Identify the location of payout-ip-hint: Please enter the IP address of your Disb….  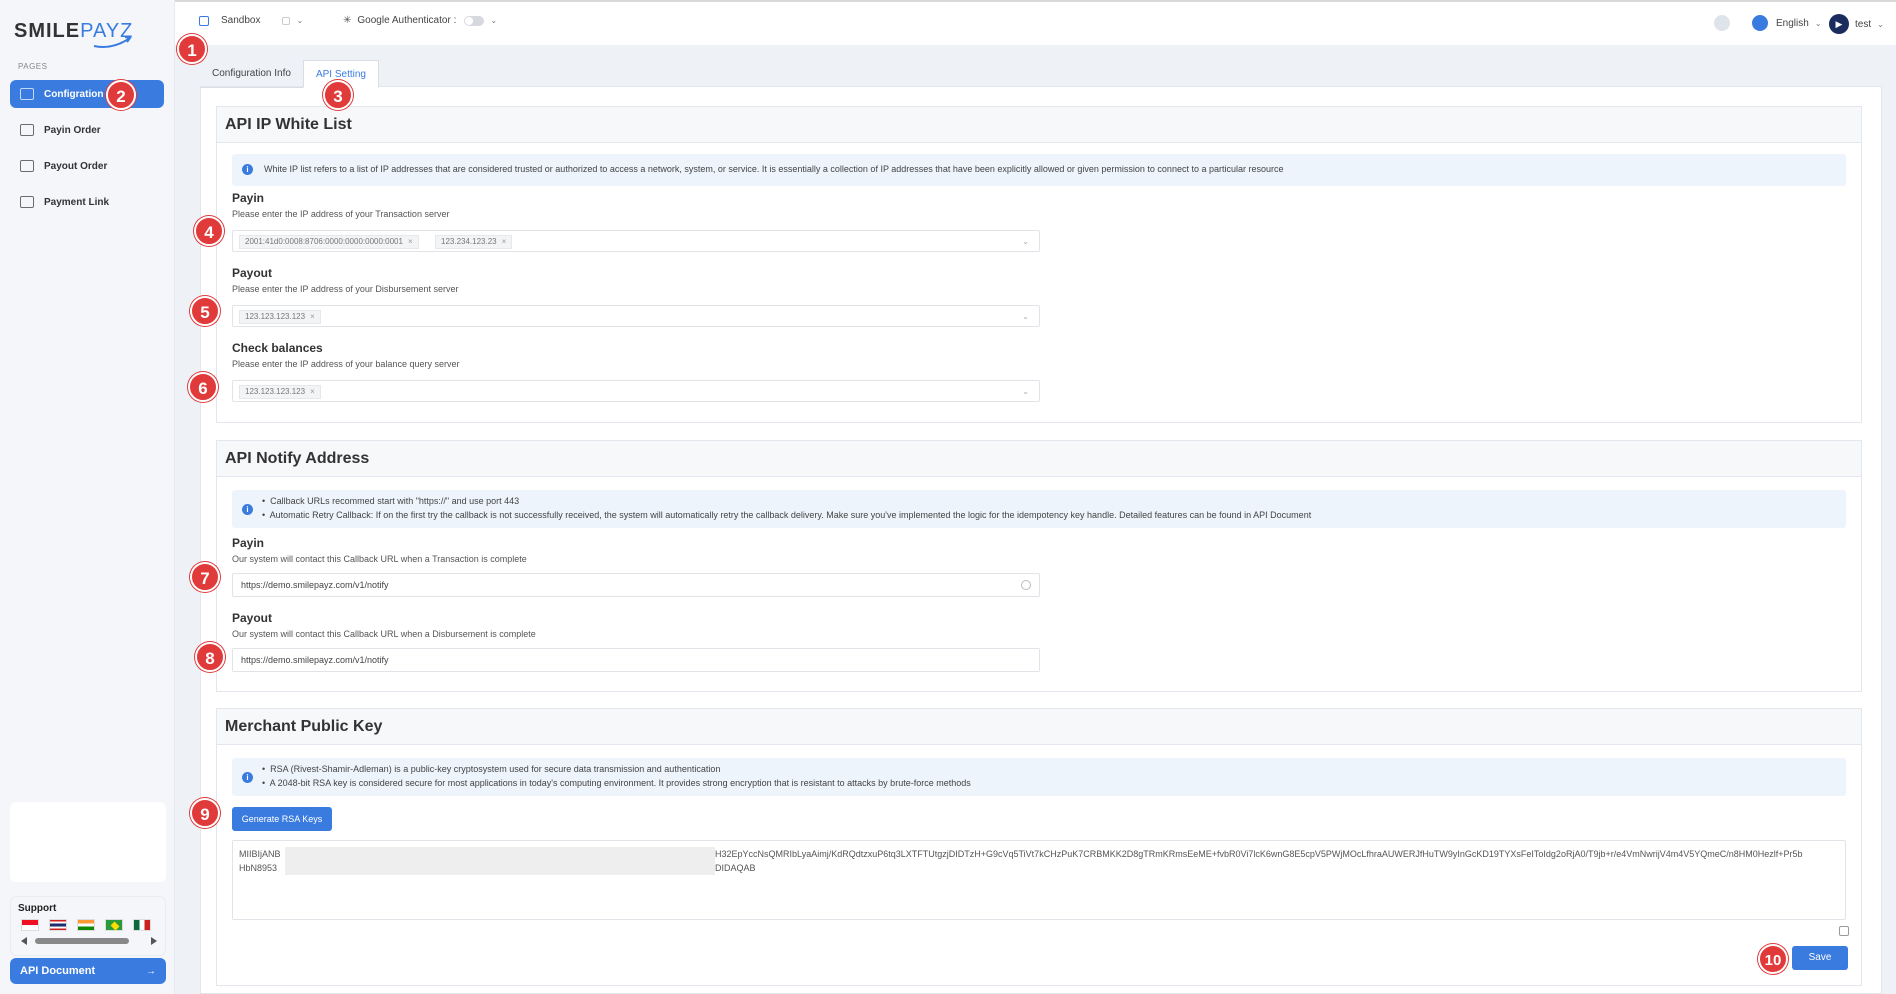
(345, 289).